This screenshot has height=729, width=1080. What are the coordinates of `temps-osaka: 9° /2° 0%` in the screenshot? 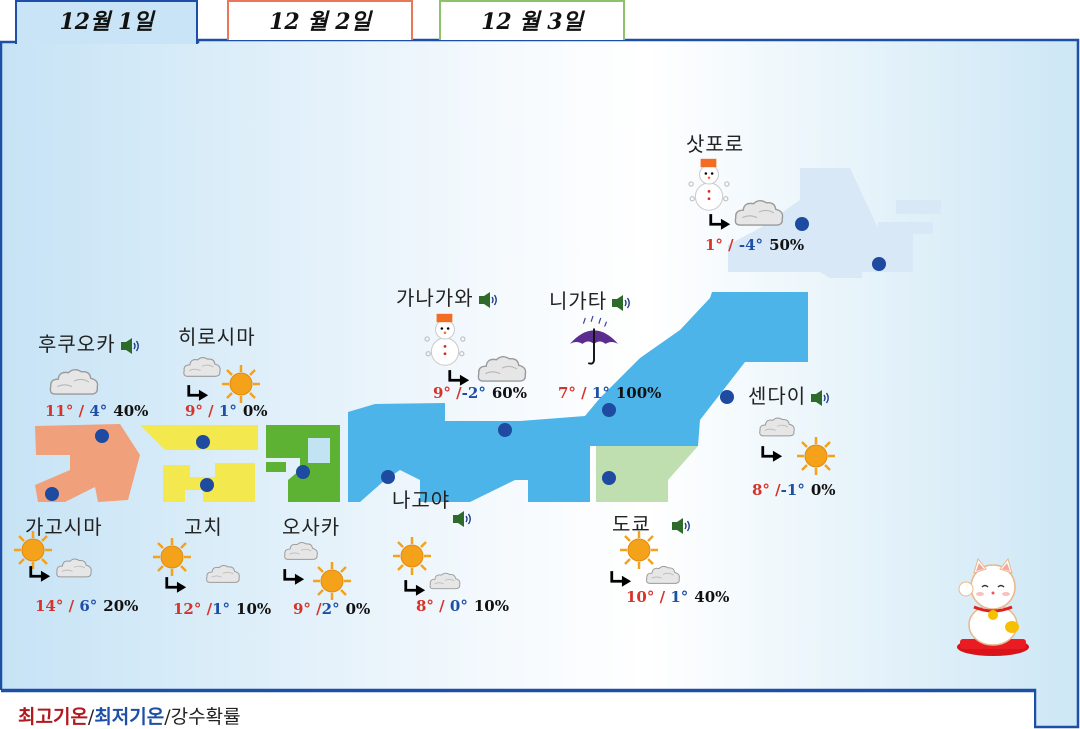 It's located at (332, 609).